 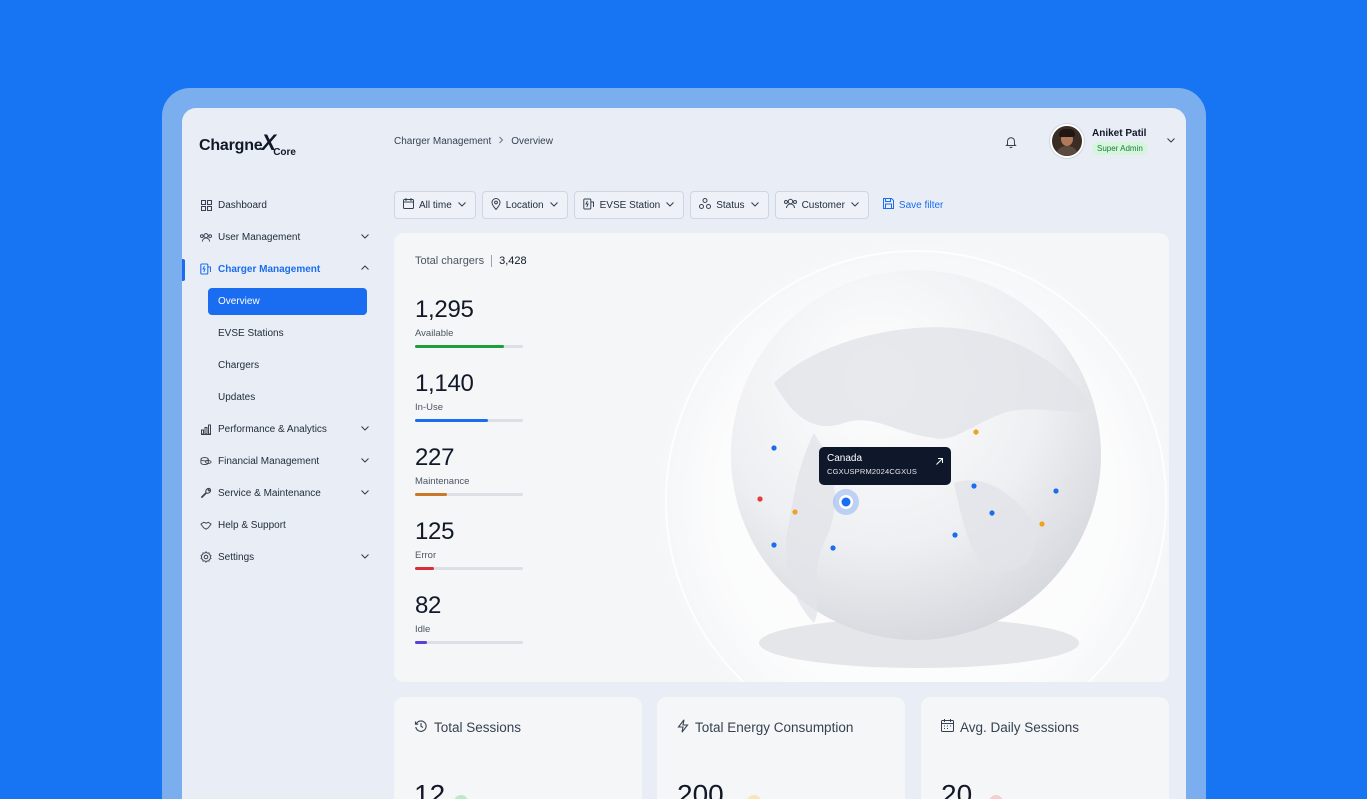 I want to click on sidebar-item-label: Help & Support, so click(x=252, y=525).